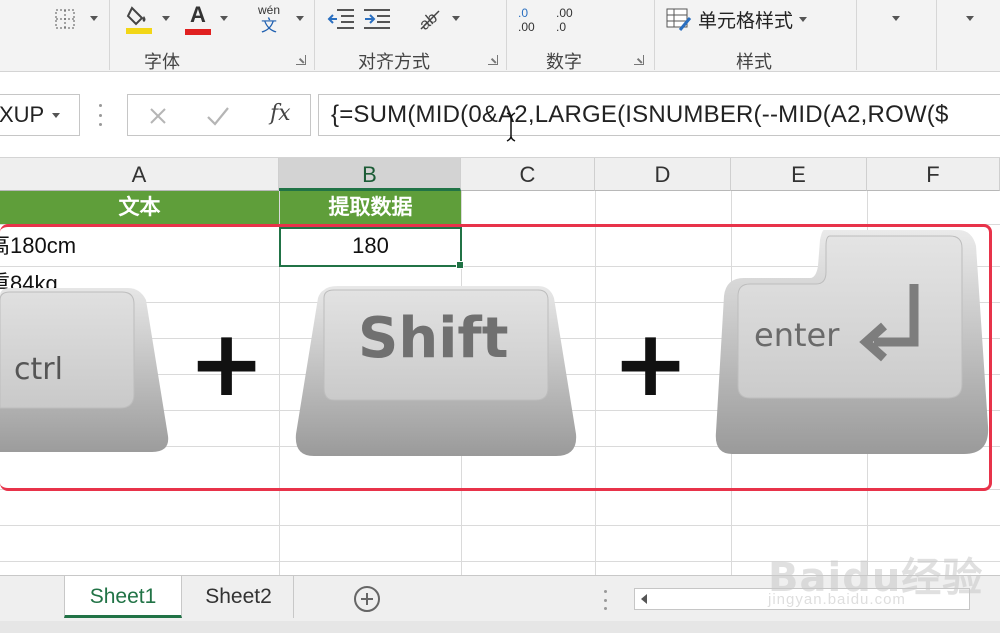 The image size is (1000, 633). I want to click on font-color-swatch, so click(198, 32).